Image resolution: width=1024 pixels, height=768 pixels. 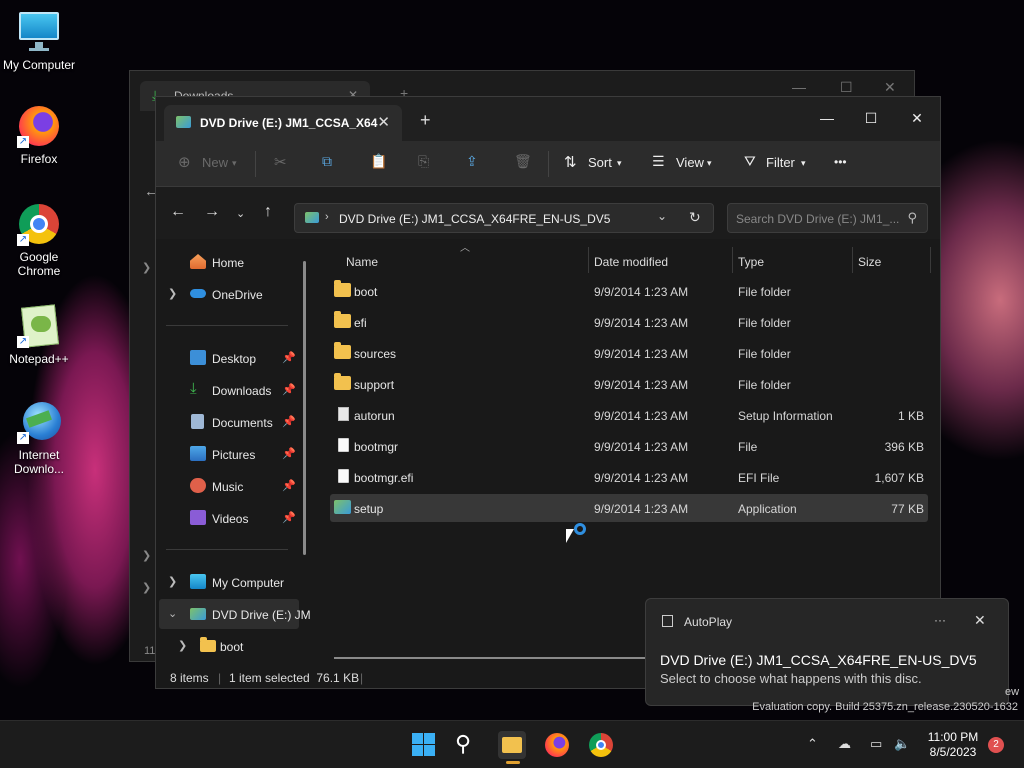 What do you see at coordinates (283, 123) in the screenshot?
I see `tab-dvd-drive: DVD Drive (E:) JM1_CCSA_X64 ✕` at bounding box center [283, 123].